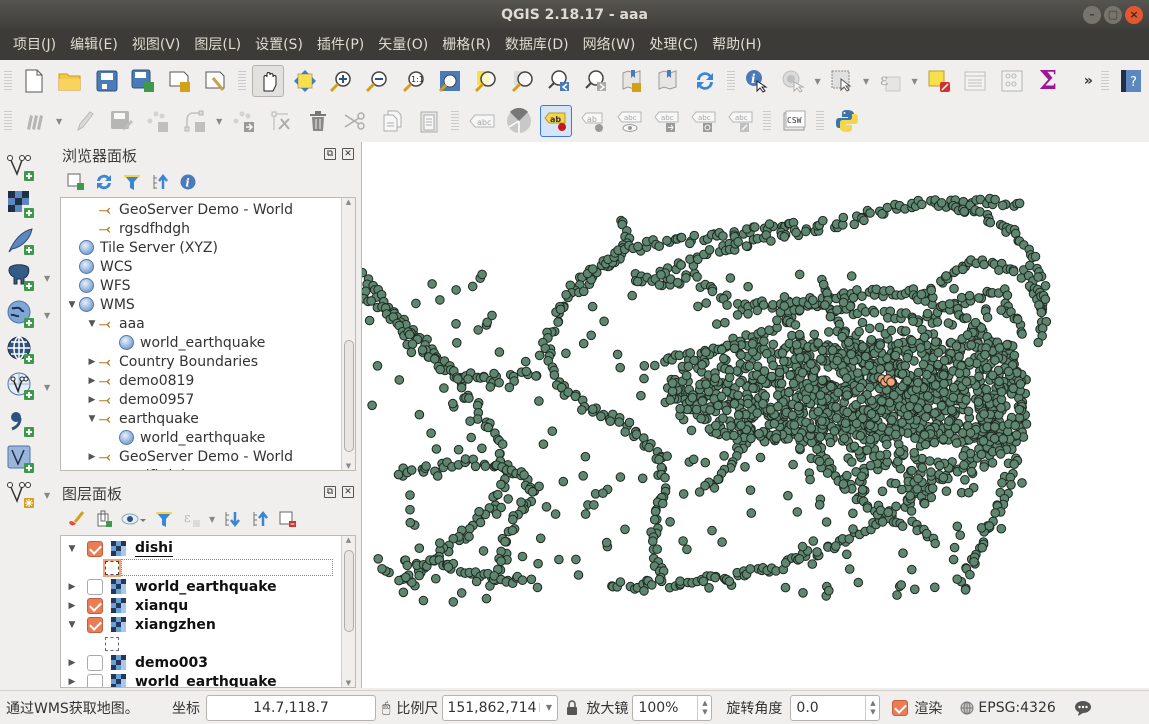 The width and height of the screenshot is (1149, 724). Describe the element at coordinates (1134, 15) in the screenshot. I see `close-button: ×` at that location.